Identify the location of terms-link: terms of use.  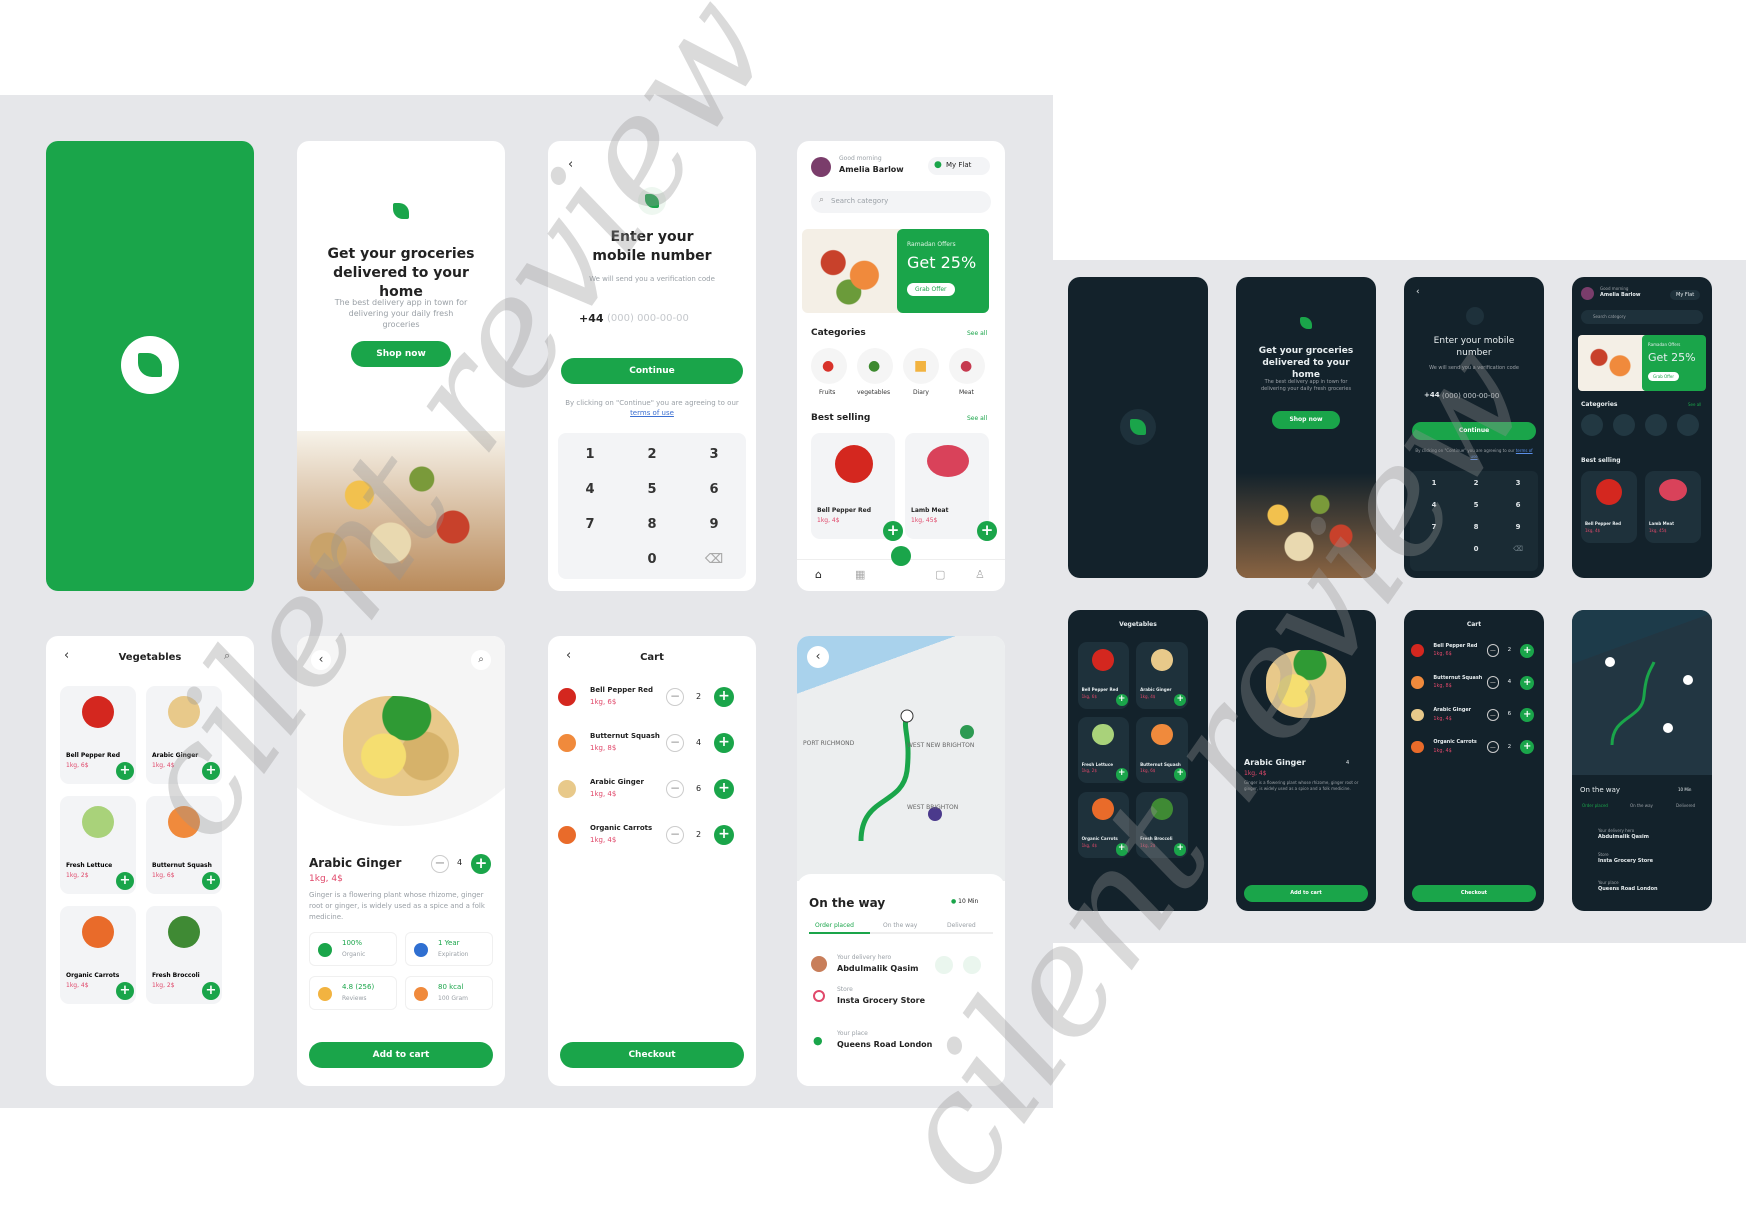
(652, 413).